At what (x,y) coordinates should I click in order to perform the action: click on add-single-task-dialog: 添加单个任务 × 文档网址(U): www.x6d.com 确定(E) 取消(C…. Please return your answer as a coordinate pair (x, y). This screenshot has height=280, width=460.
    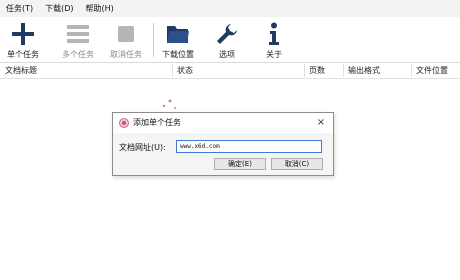
    Looking at the image, I should click on (223, 144).